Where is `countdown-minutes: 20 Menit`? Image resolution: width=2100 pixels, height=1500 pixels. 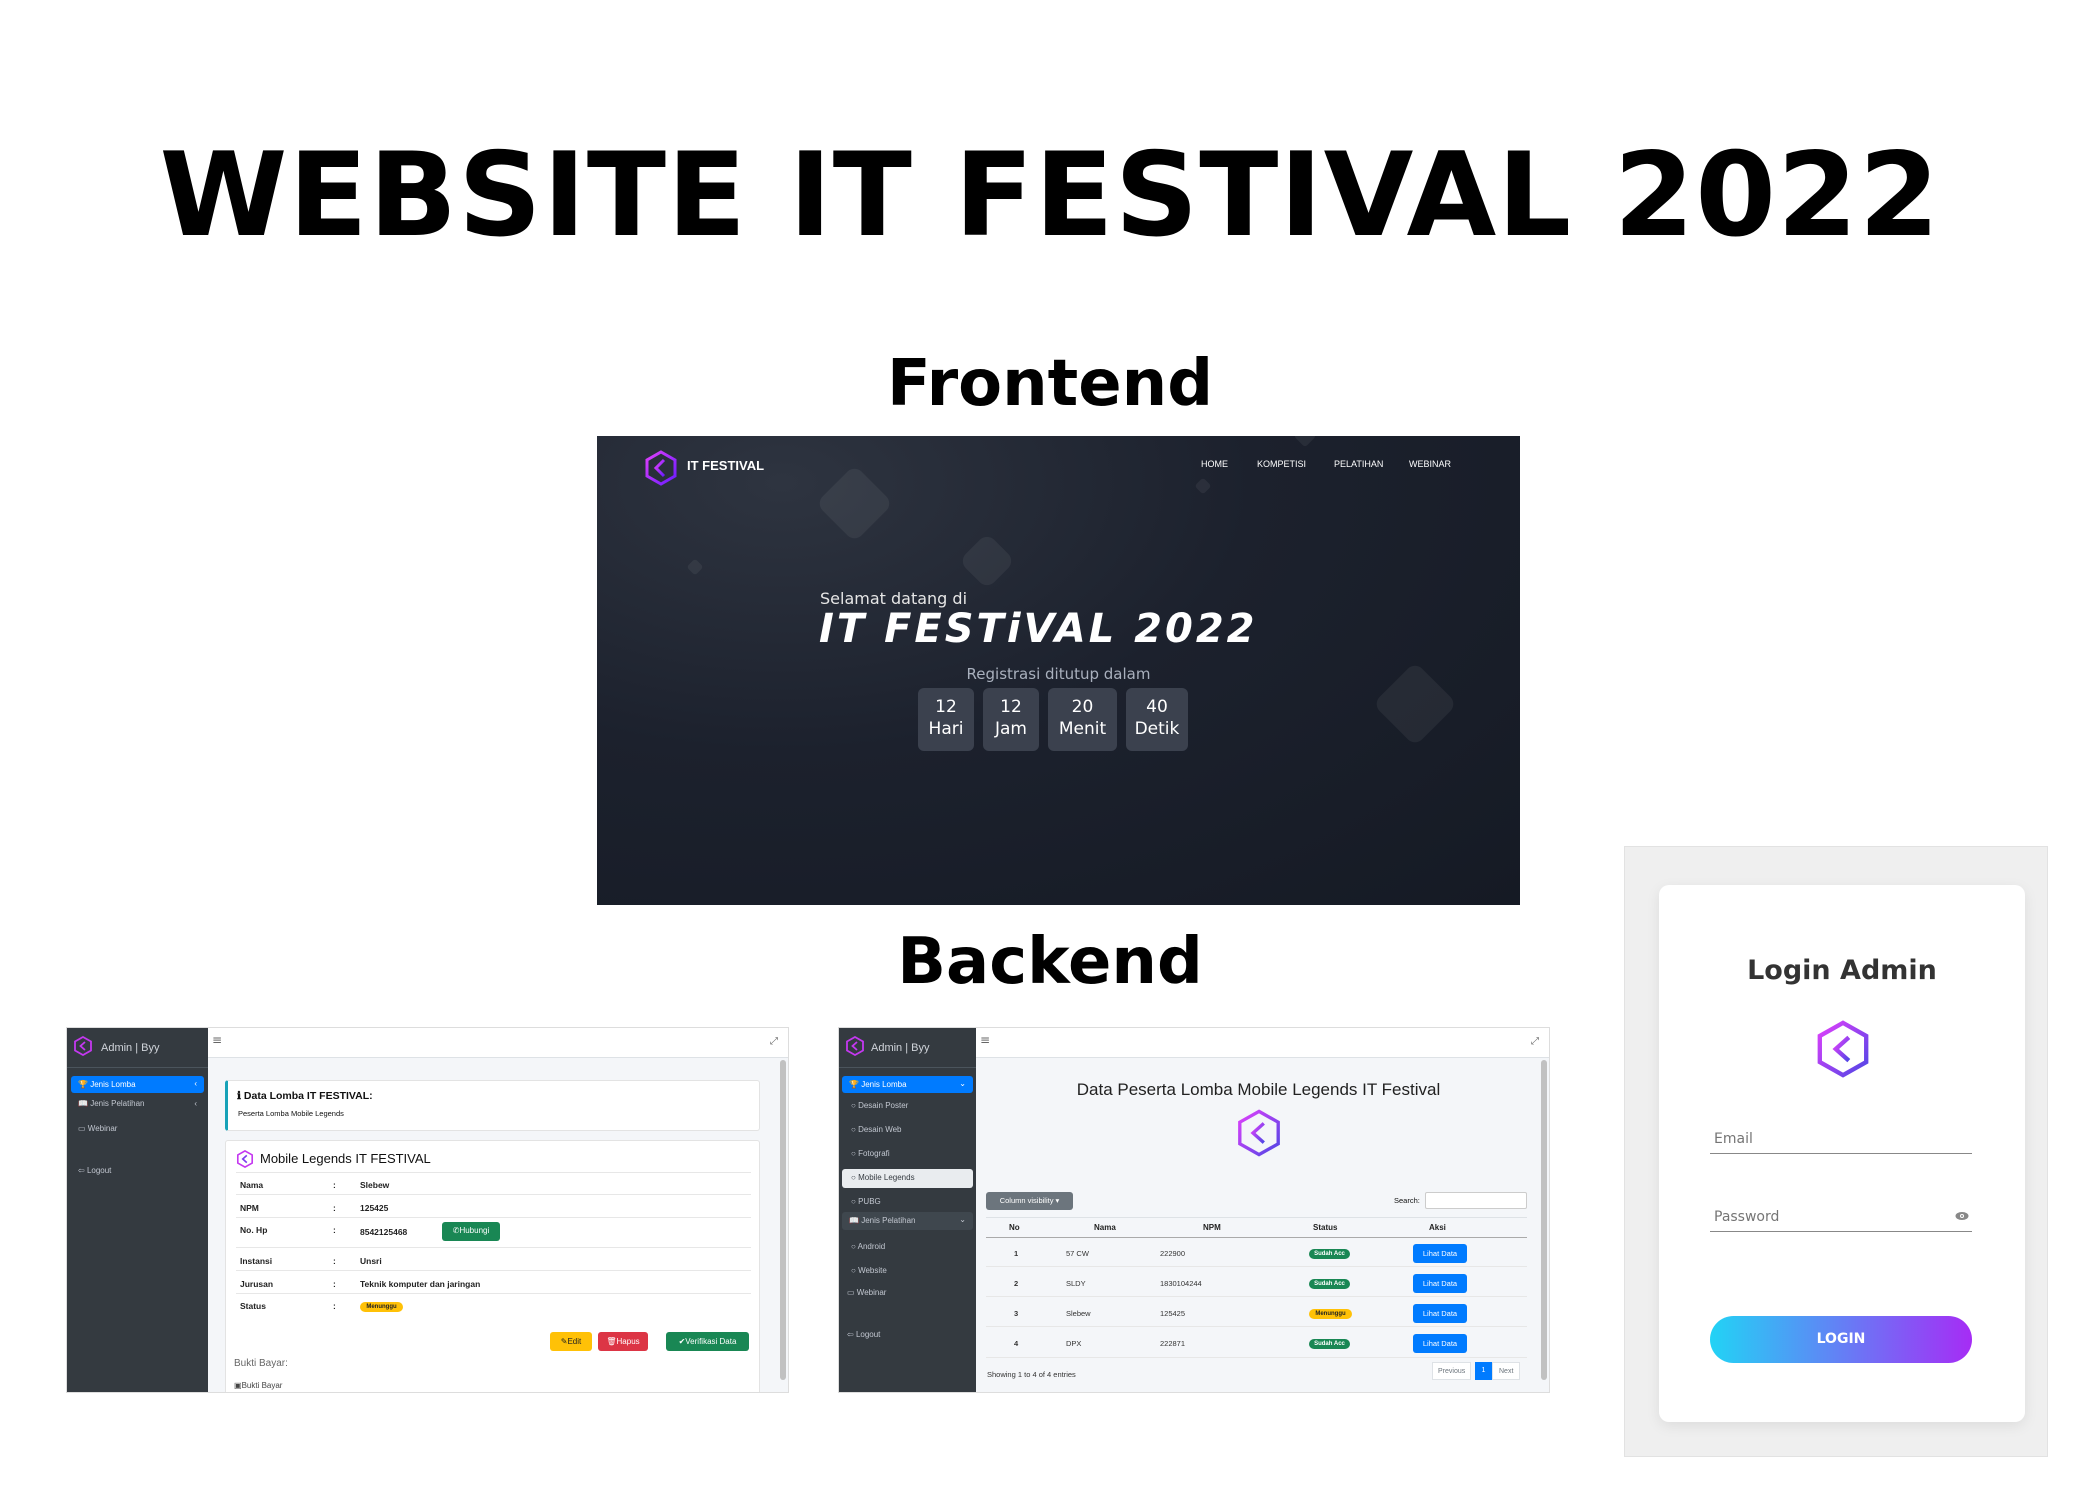 countdown-minutes: 20 Menit is located at coordinates (1082, 719).